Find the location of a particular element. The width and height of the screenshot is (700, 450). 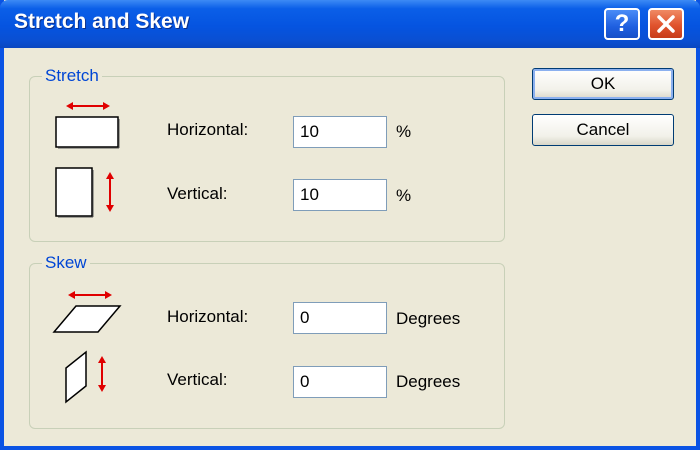

stretch-vertical-label: Vertical: is located at coordinates (197, 193).